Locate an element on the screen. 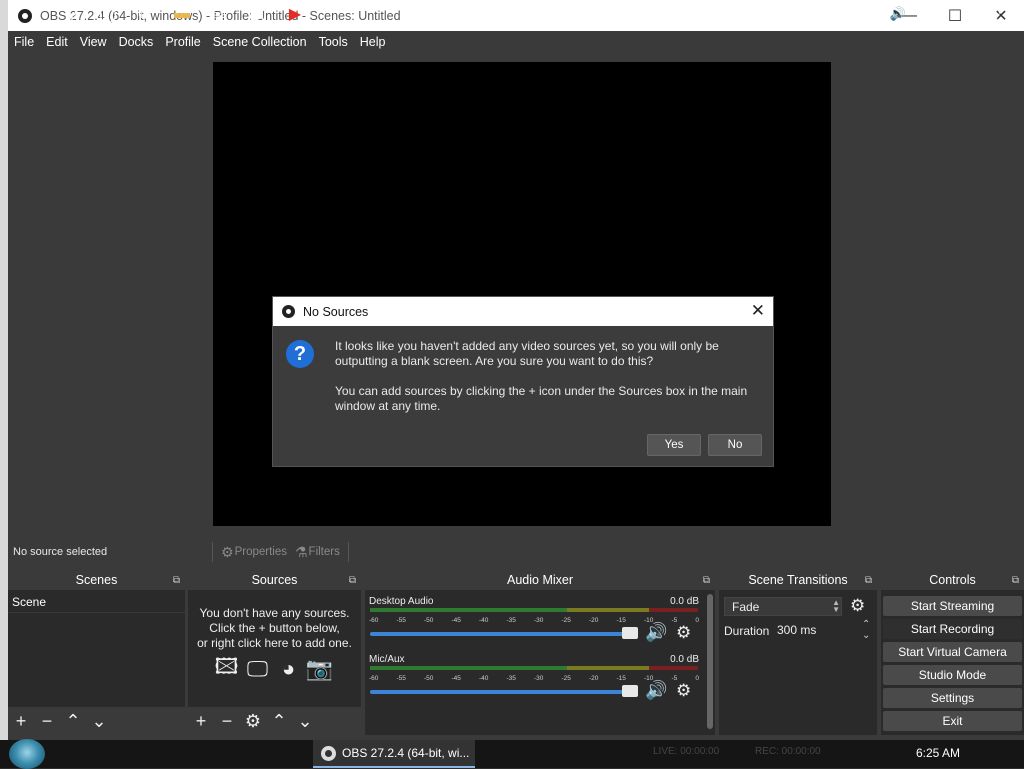 This screenshot has height=769, width=1024. camera-icon: 📷 is located at coordinates (319, 668).